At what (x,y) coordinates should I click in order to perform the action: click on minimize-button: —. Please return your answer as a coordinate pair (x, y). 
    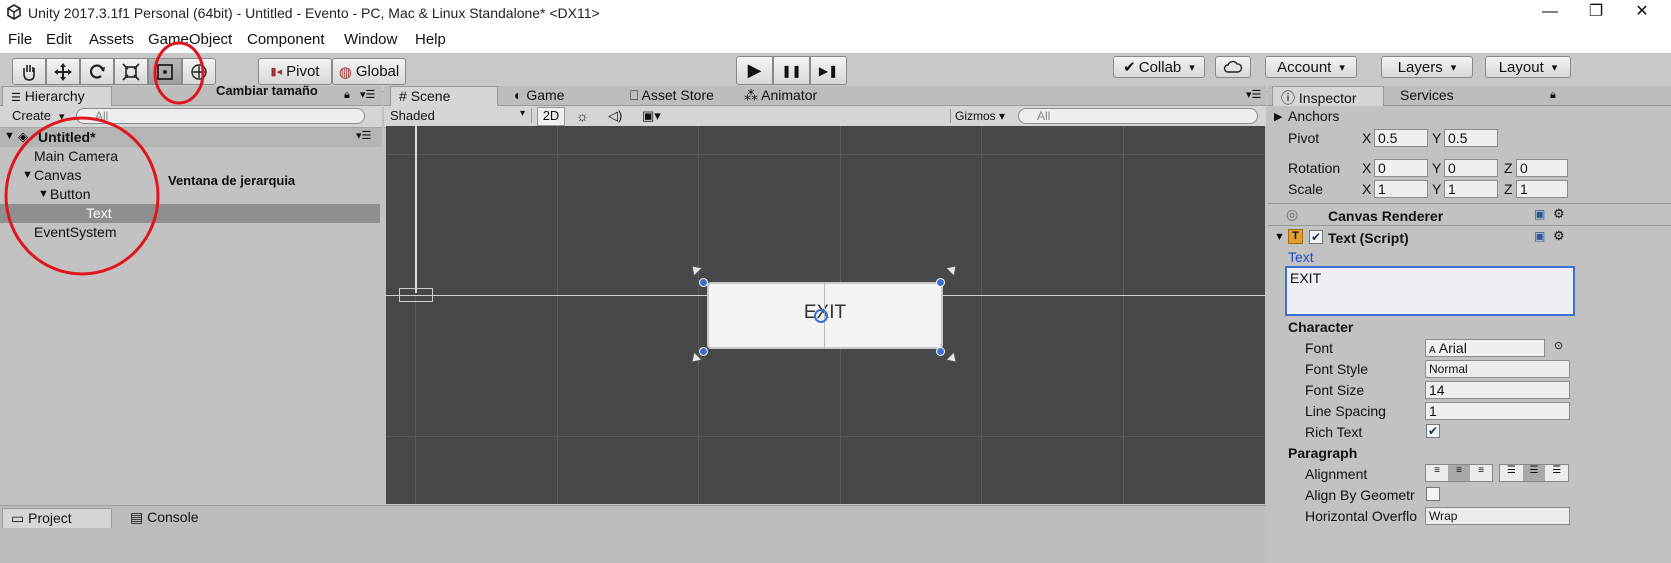
    Looking at the image, I should click on (1550, 13).